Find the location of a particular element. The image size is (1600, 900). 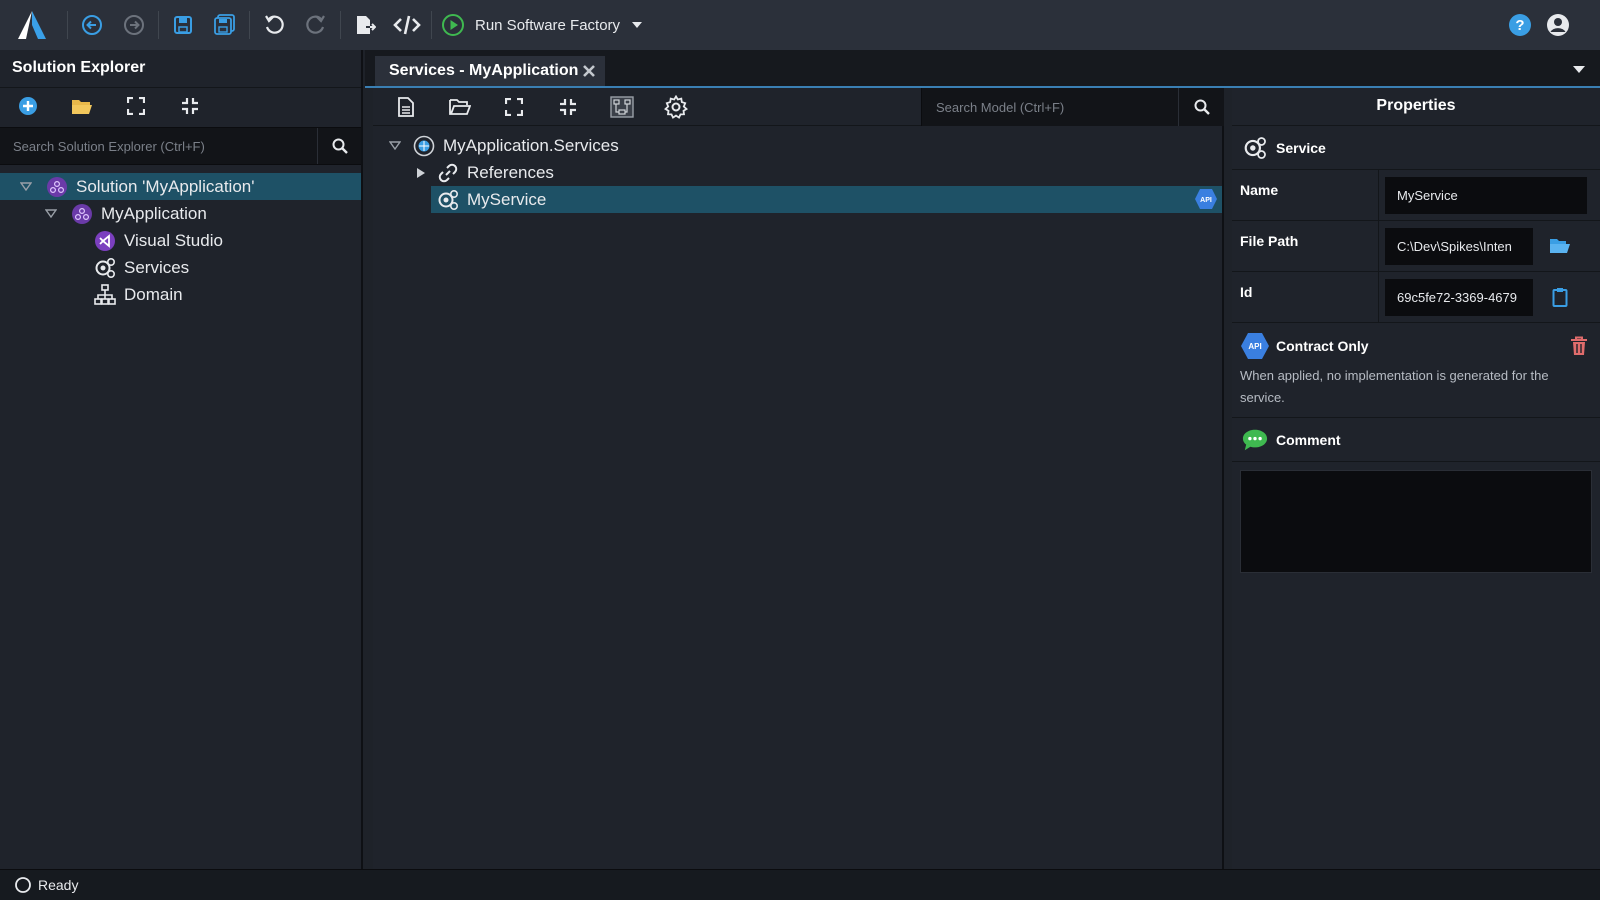

tree-item-label: Domain is located at coordinates (153, 294).